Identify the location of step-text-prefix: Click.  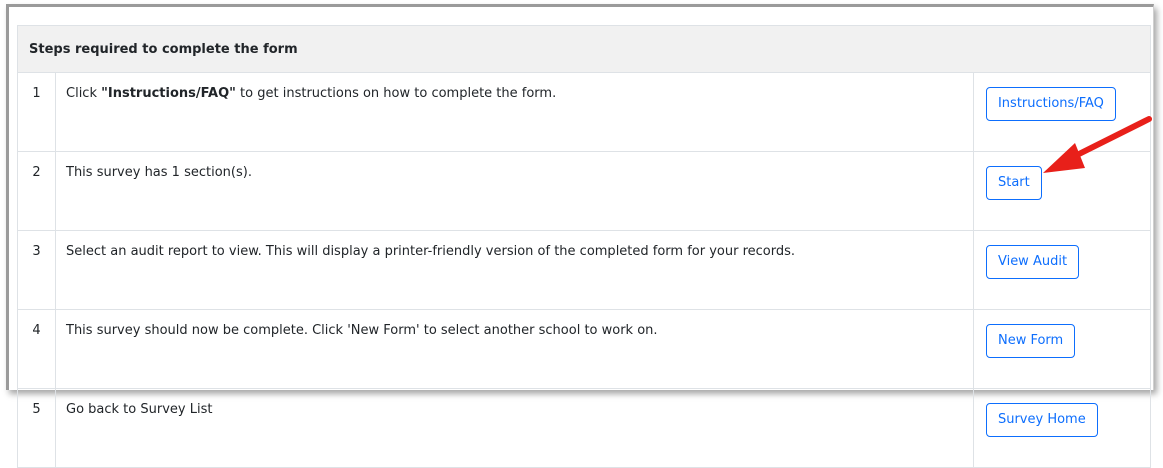
(84, 93).